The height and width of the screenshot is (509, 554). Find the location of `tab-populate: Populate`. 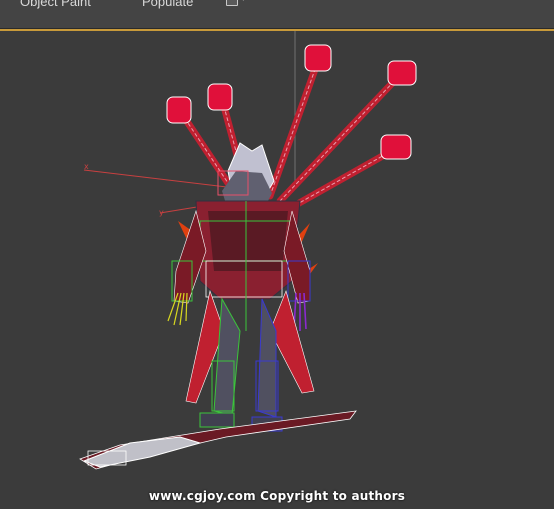

tab-populate: Populate is located at coordinates (167, 4).